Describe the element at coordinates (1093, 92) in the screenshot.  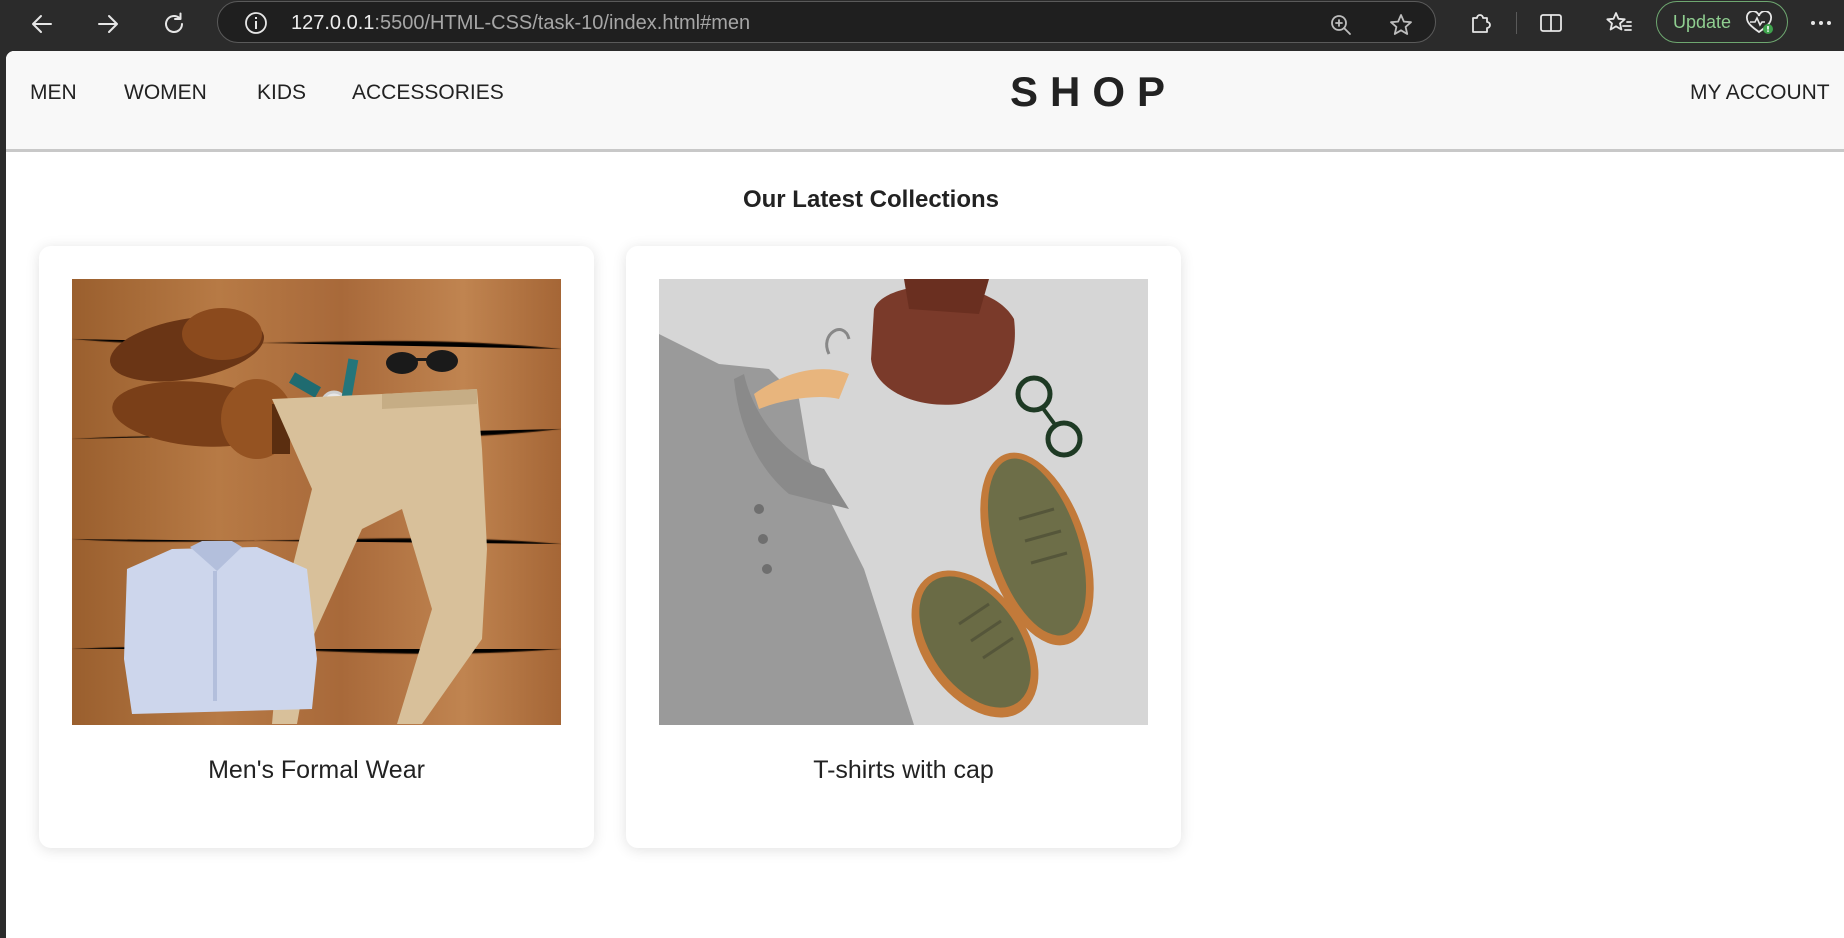
I see `site-logo: SHOP` at that location.